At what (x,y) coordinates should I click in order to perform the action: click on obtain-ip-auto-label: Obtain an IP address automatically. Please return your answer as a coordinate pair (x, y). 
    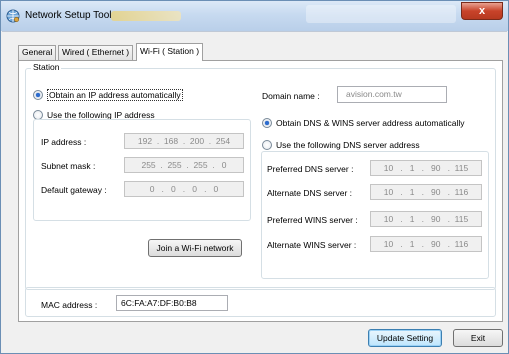
    Looking at the image, I should click on (115, 95).